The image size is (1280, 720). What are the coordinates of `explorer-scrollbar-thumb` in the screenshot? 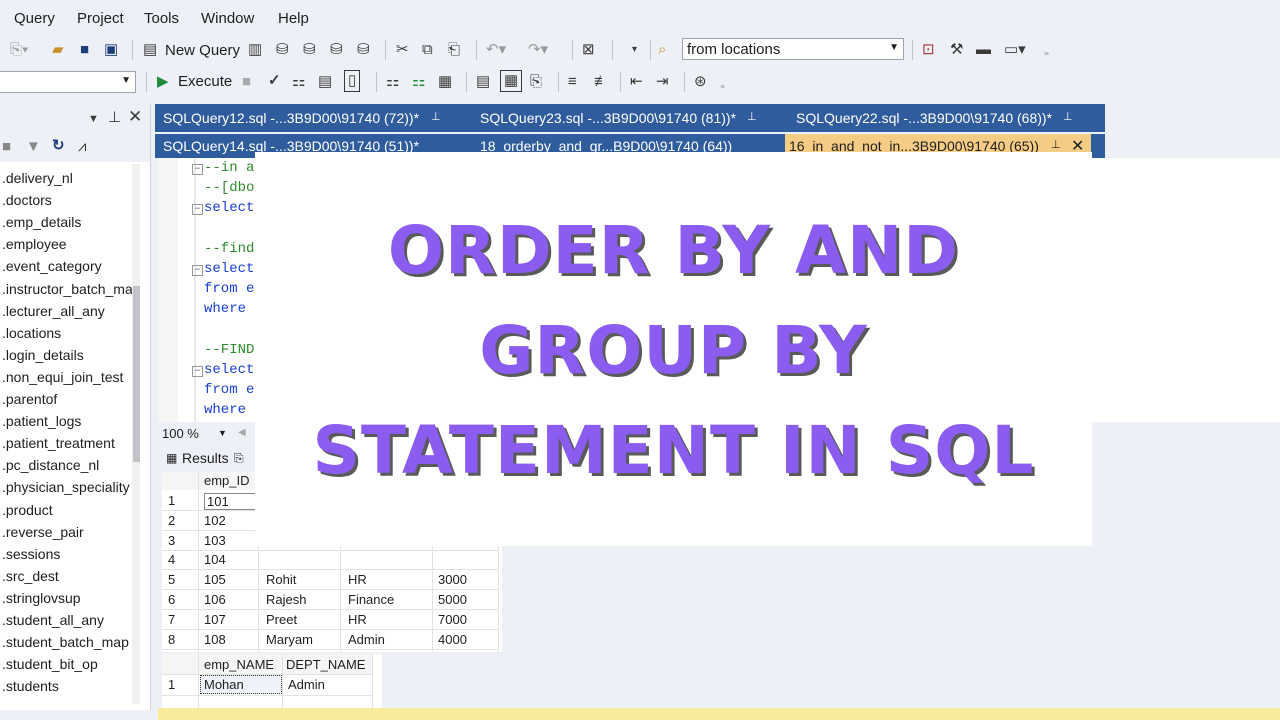 It's located at (136, 374).